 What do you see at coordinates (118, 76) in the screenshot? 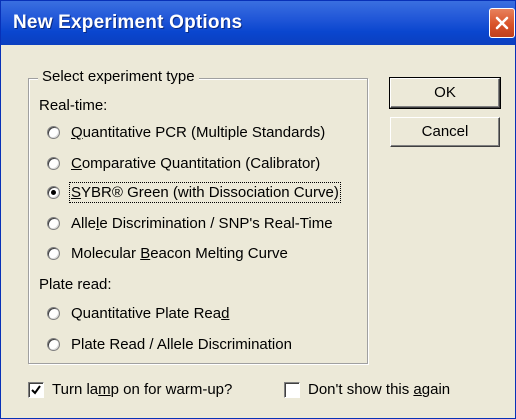
I see `group-legend: Select experiment type` at bounding box center [118, 76].